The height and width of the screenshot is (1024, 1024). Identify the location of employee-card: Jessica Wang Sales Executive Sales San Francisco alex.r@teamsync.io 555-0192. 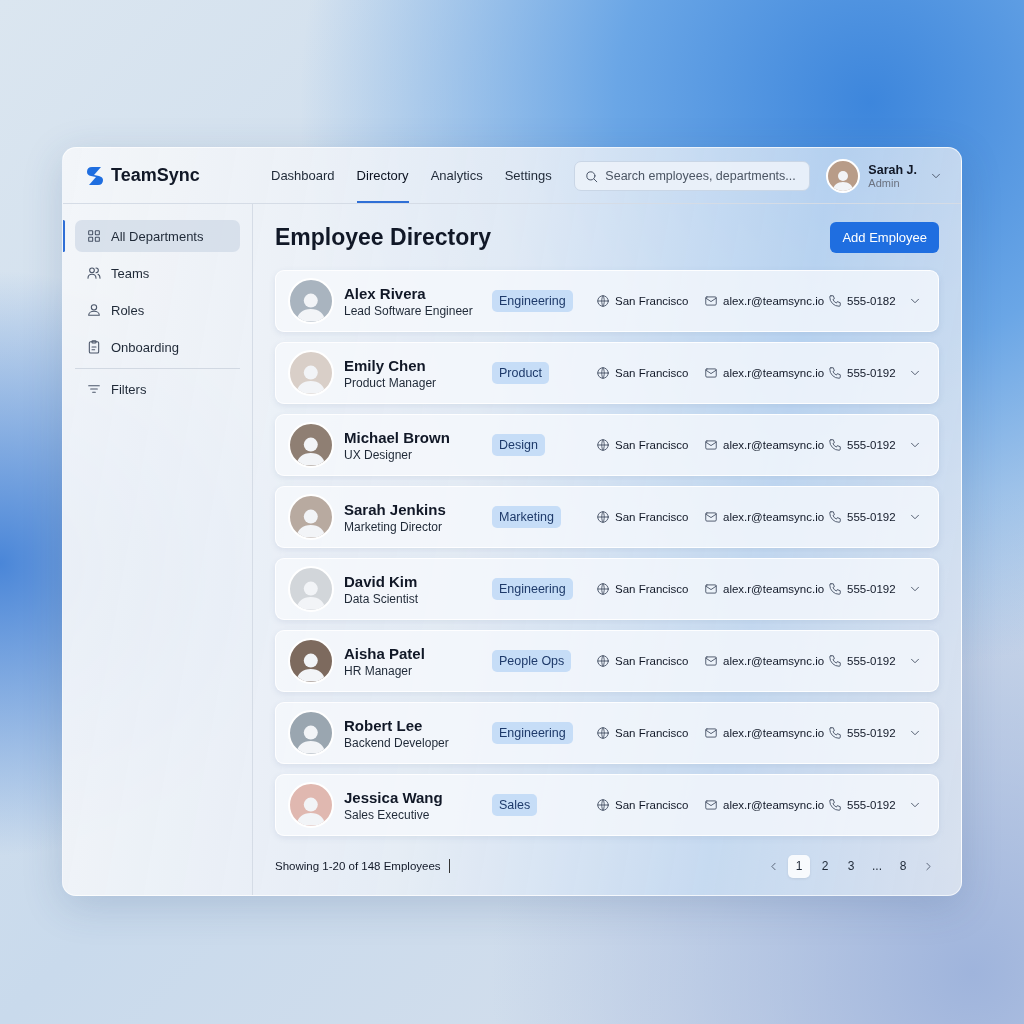
(607, 805).